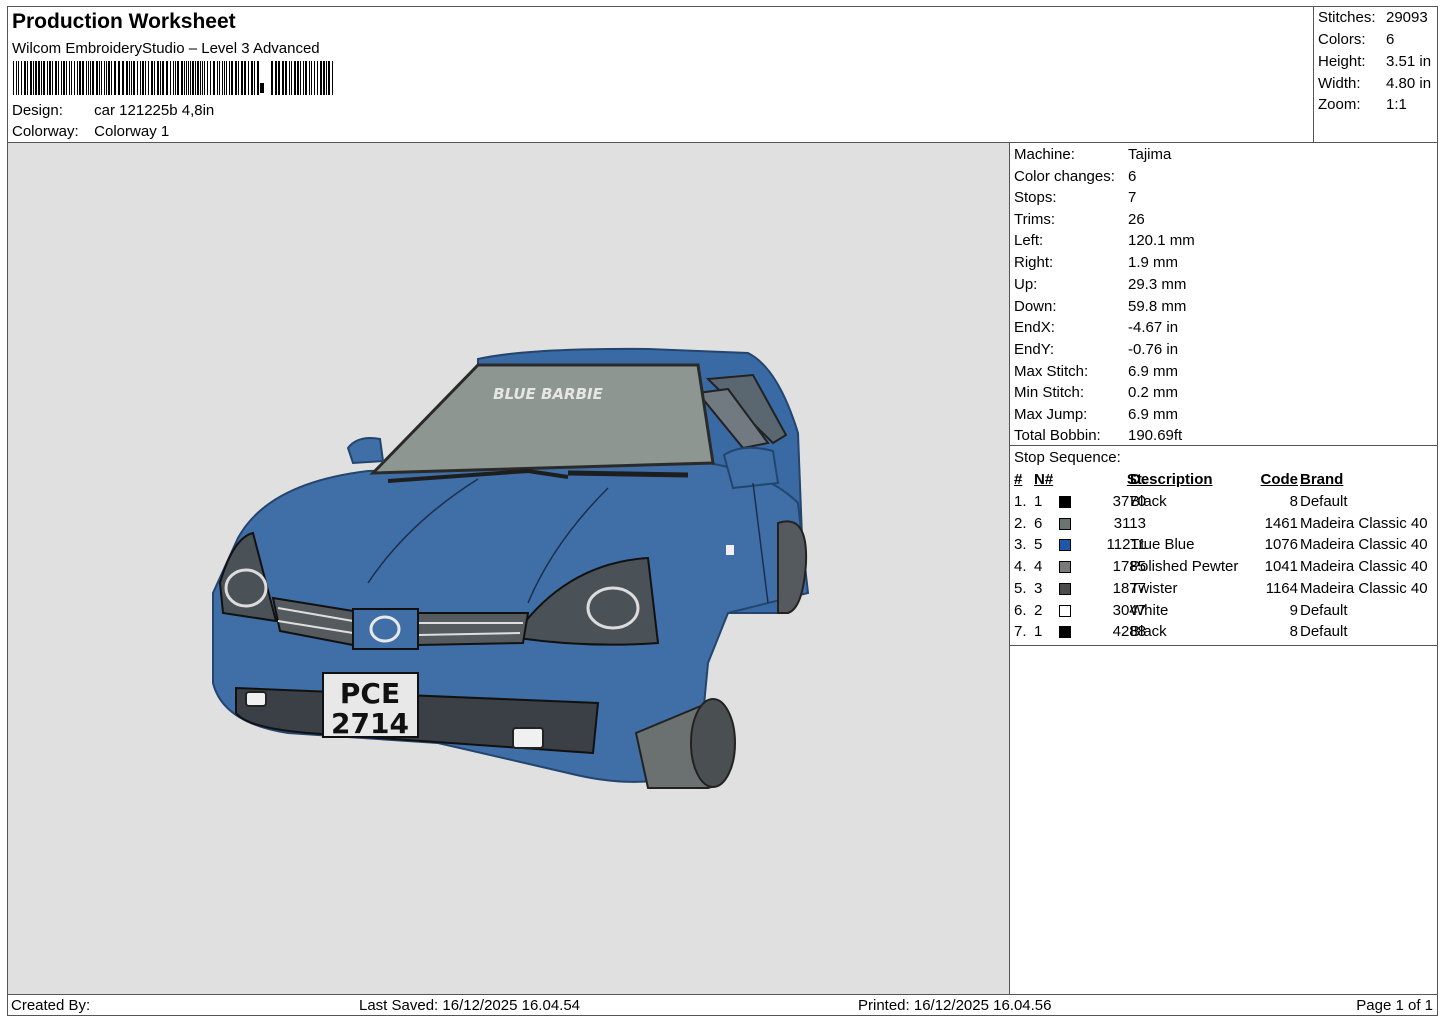 Image resolution: width=1445 pixels, height=1021 pixels. Describe the element at coordinates (955, 1005) in the screenshot. I see `printed-date: Printed: 16/12/2025 16.04.56` at that location.